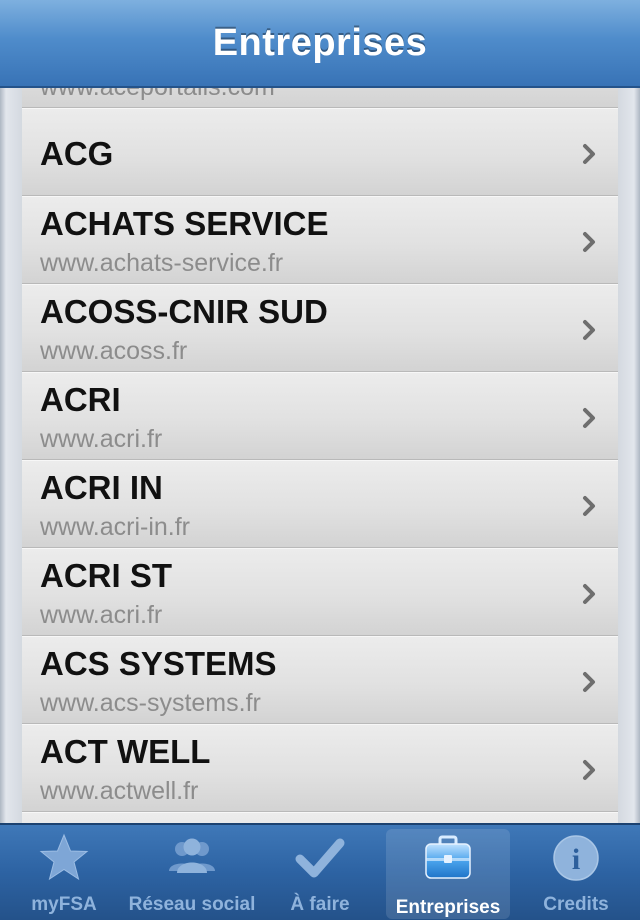 This screenshot has width=640, height=920. Describe the element at coordinates (125, 751) in the screenshot. I see `company-name: ACT WELL` at that location.